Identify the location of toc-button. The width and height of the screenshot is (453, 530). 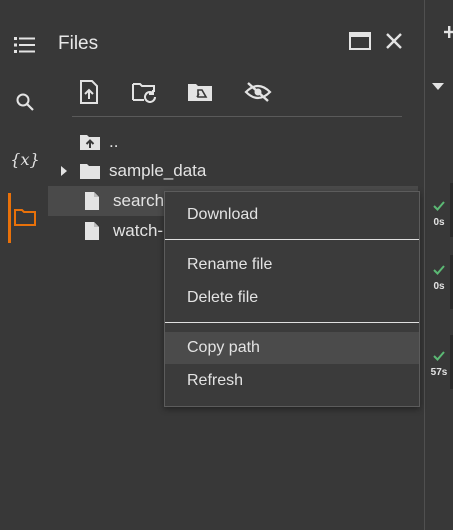
(25, 45).